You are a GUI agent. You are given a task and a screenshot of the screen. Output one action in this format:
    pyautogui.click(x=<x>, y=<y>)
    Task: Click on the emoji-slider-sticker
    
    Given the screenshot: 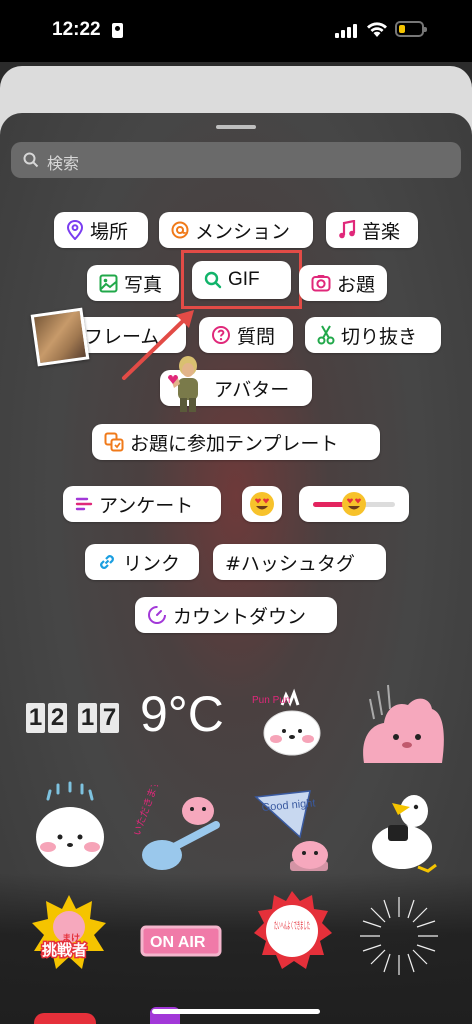 What is the action you would take?
    pyautogui.click(x=354, y=504)
    